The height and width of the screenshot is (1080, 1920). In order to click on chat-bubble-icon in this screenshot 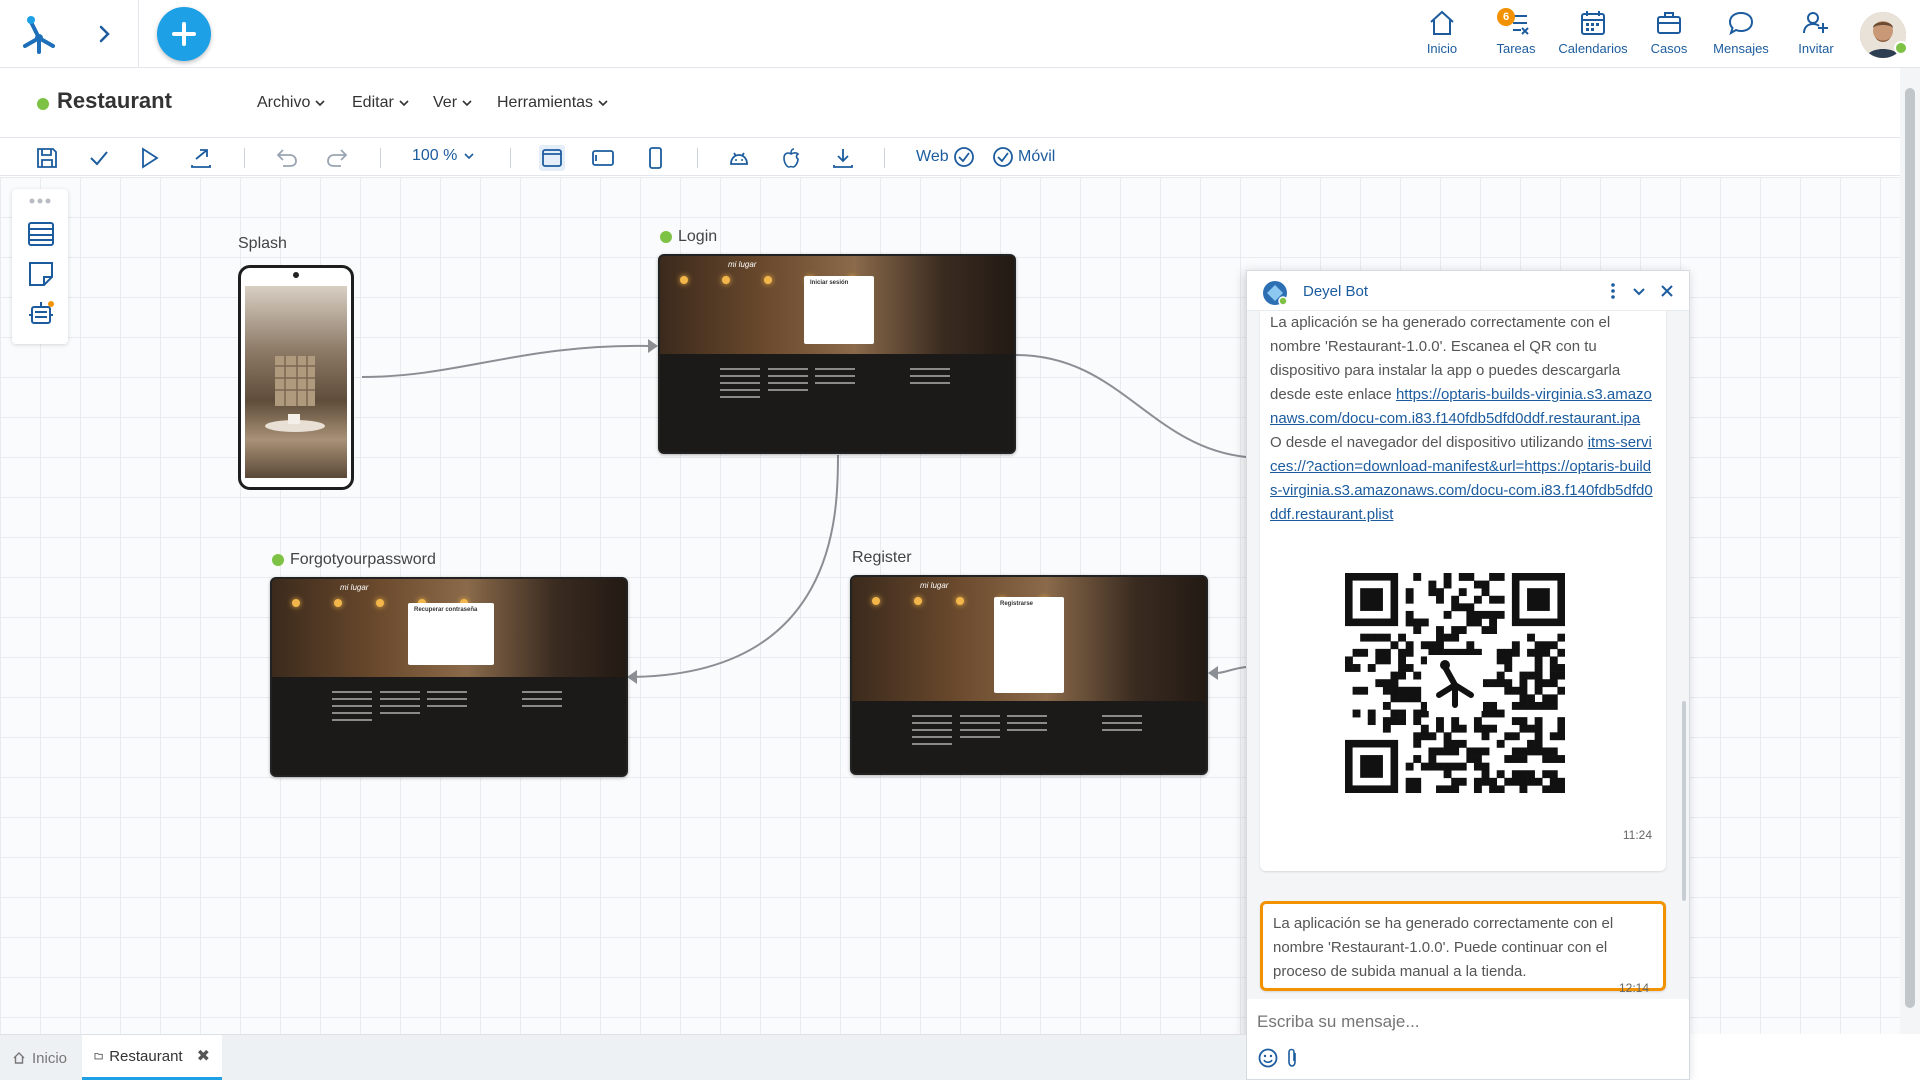, I will do `click(1741, 23)`.